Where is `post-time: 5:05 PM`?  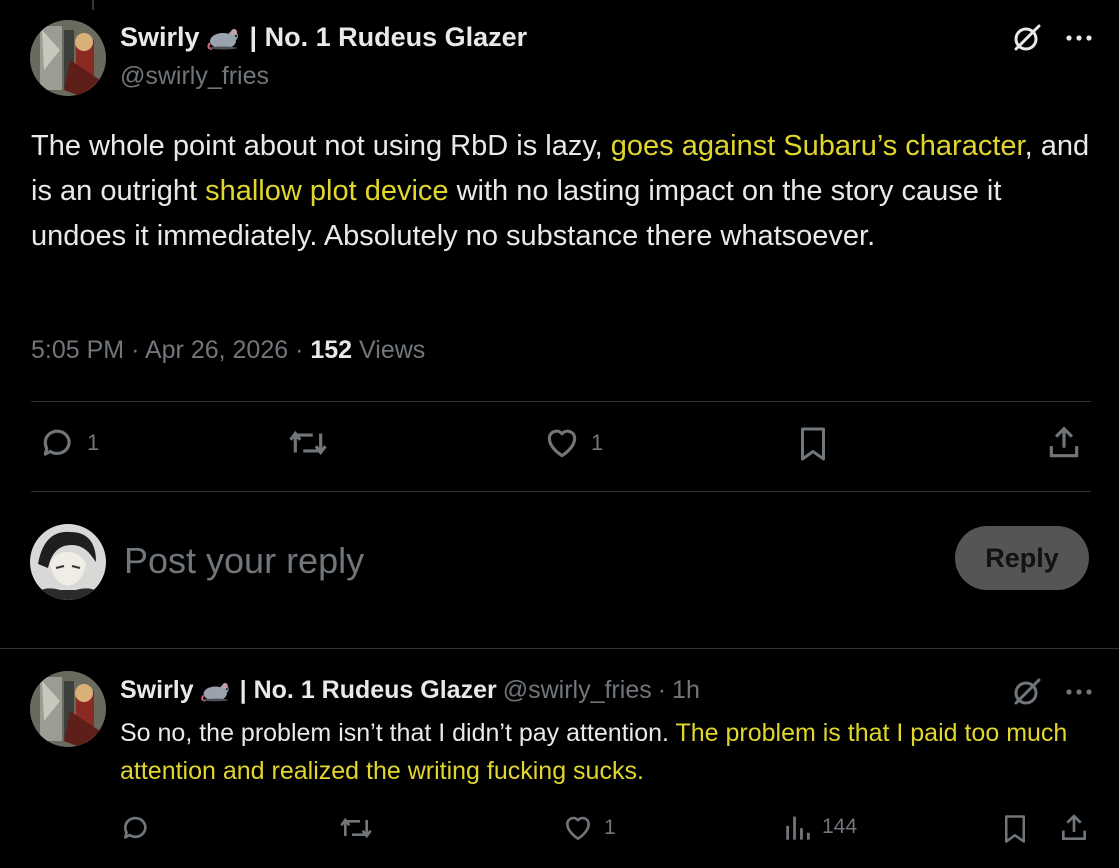 post-time: 5:05 PM is located at coordinates (77, 350).